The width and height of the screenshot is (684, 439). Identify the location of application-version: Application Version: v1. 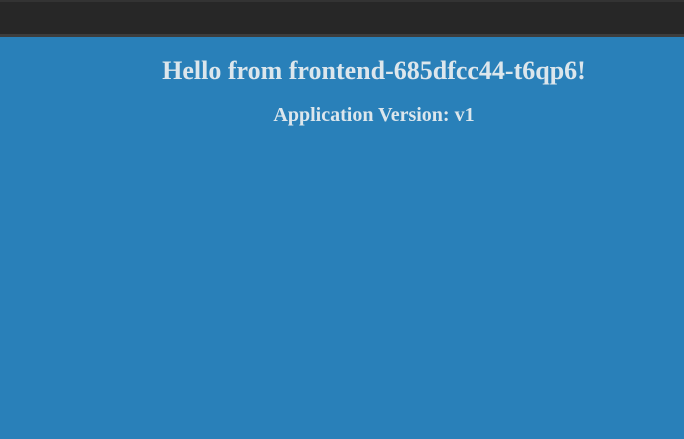
(374, 115).